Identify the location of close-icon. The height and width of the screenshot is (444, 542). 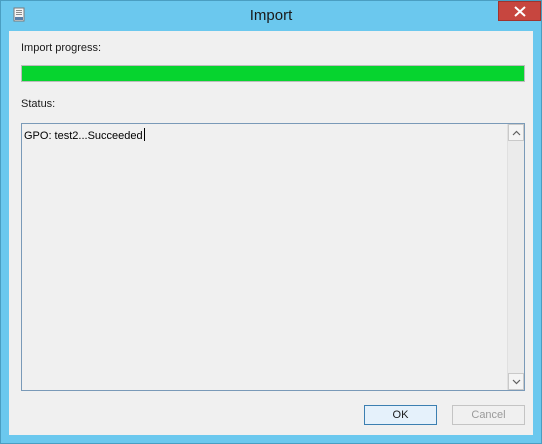
(520, 11).